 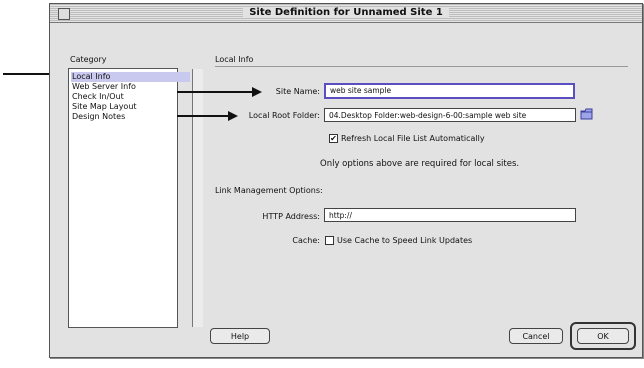 What do you see at coordinates (240, 336) in the screenshot?
I see `help-button: Help` at bounding box center [240, 336].